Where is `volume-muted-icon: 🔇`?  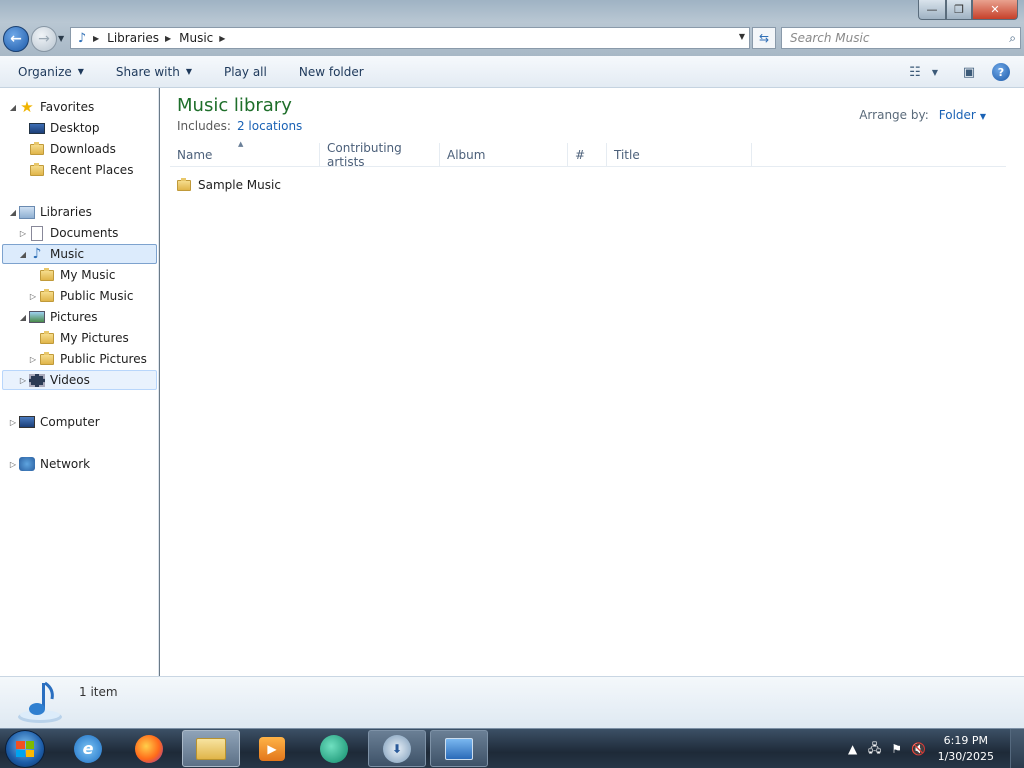 volume-muted-icon: 🔇 is located at coordinates (919, 749).